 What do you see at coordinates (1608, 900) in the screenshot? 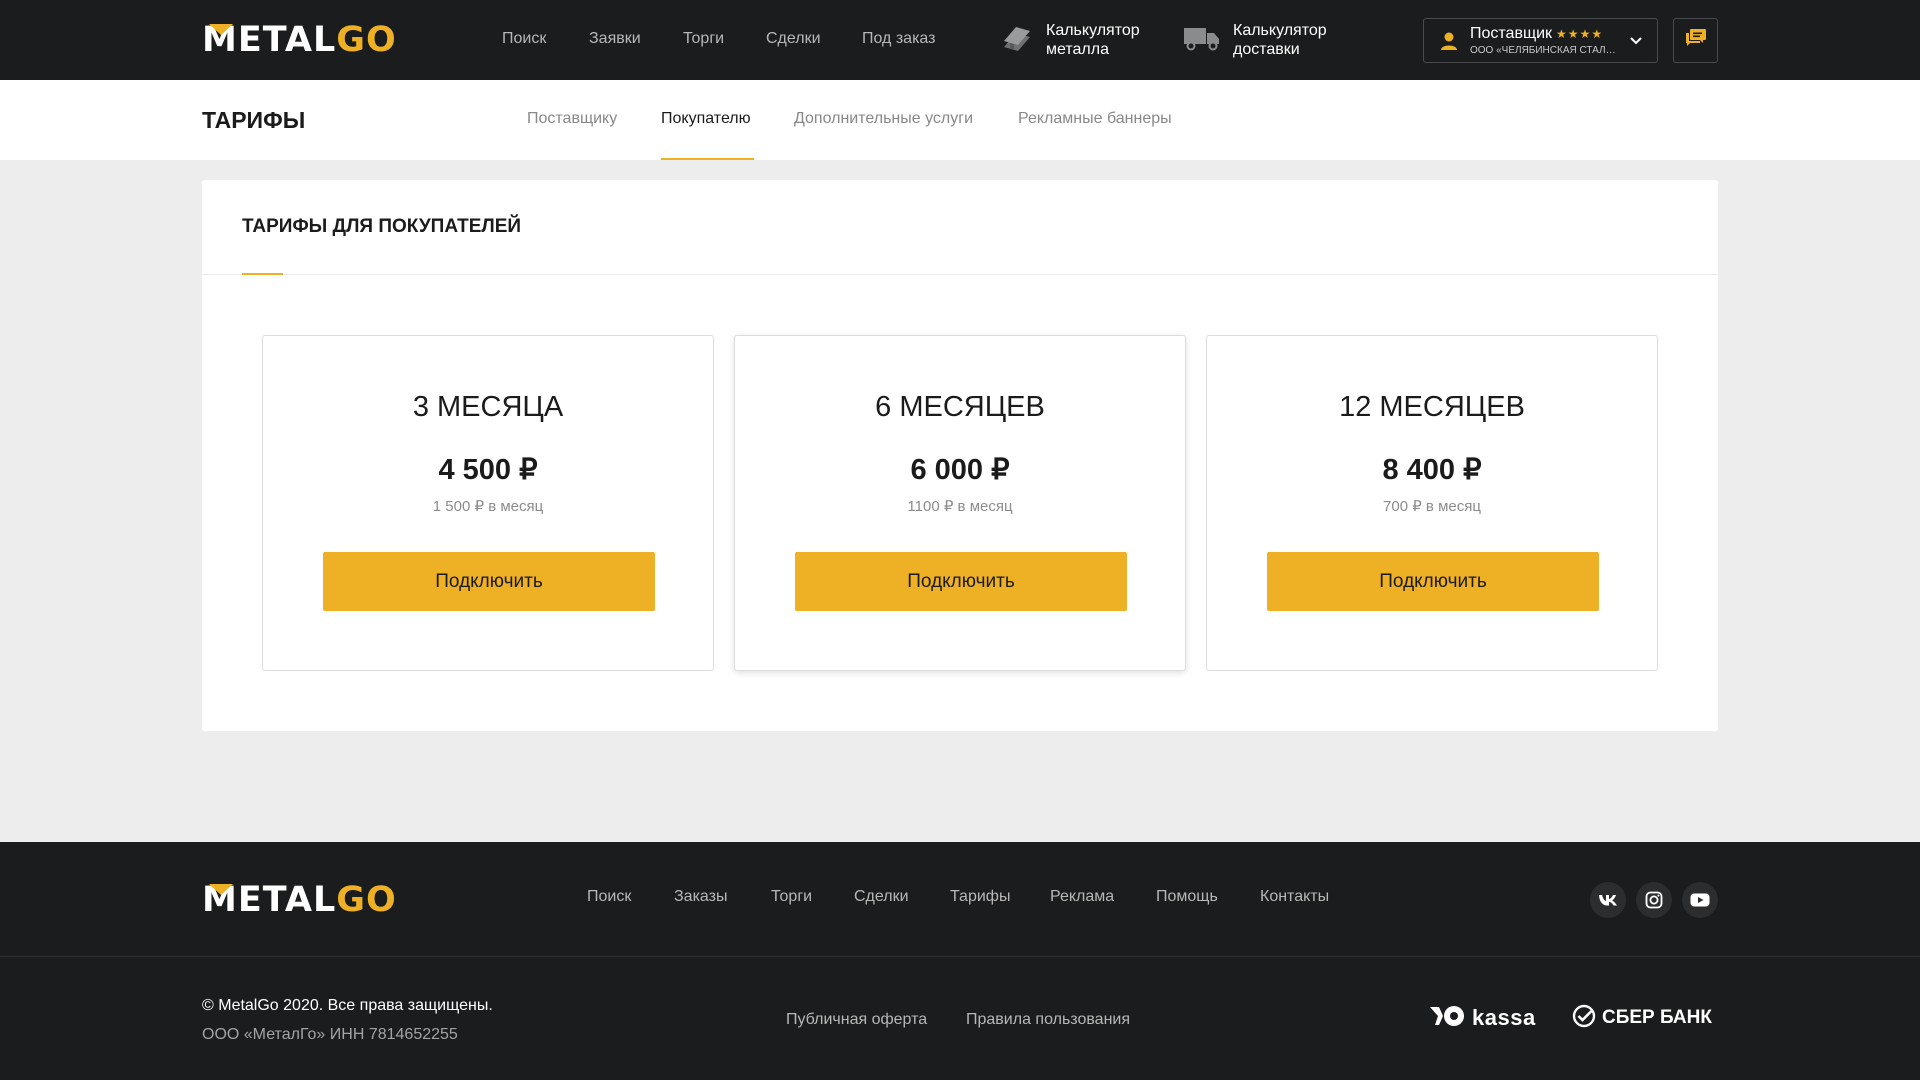
I see `vk-icon` at bounding box center [1608, 900].